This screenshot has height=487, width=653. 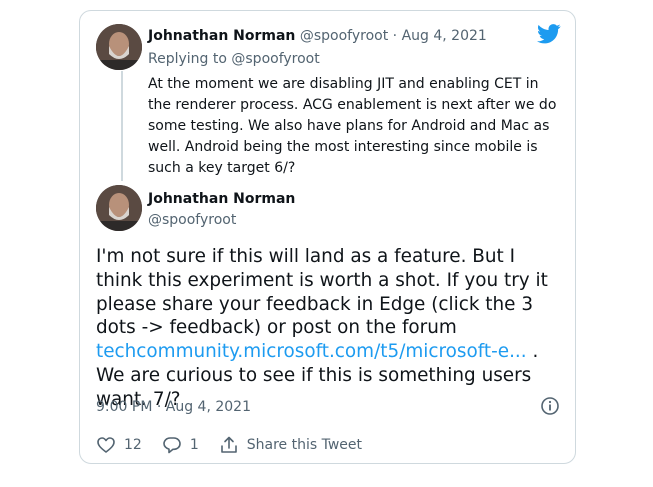 I want to click on share-label: Share this Tweet, so click(x=304, y=445).